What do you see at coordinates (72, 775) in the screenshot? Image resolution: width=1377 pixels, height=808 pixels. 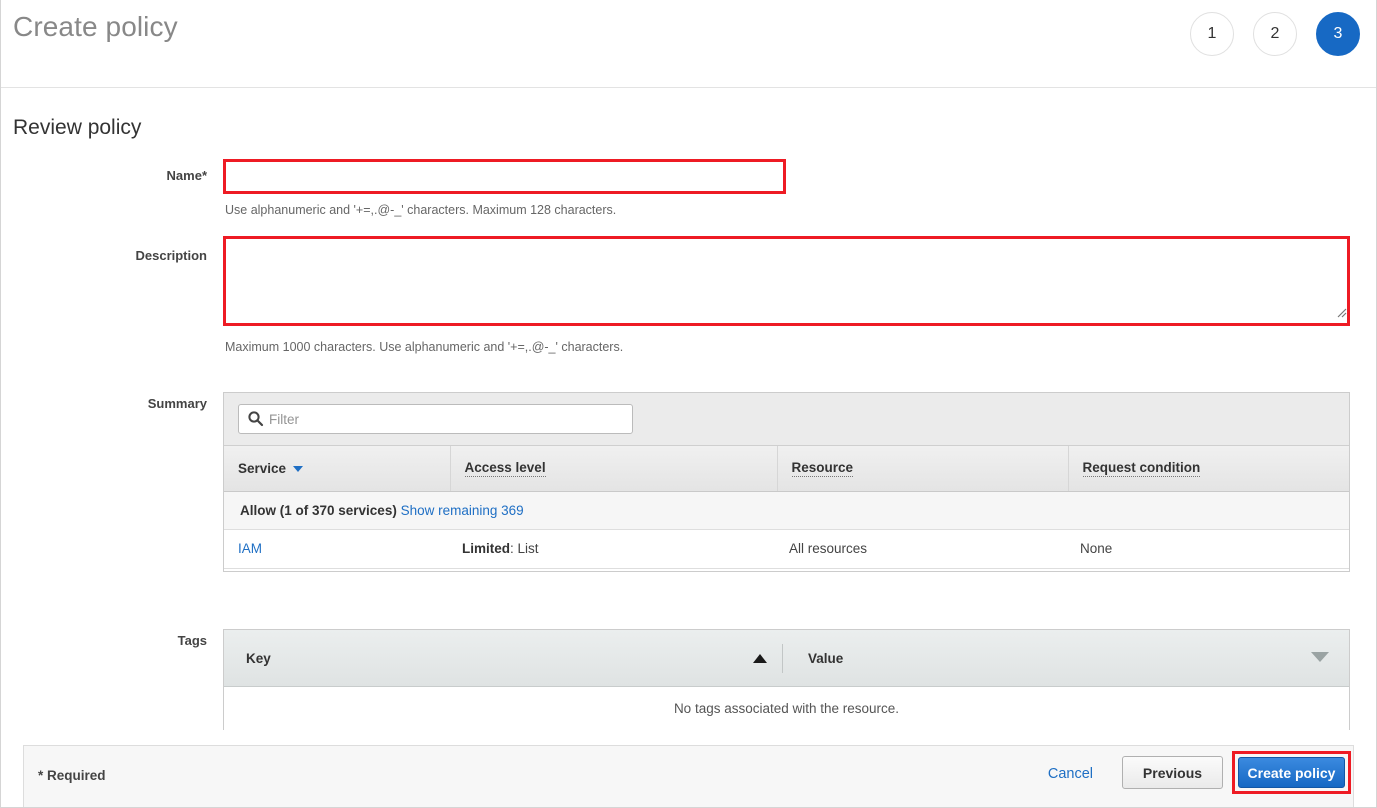 I see `required-note: * Required` at bounding box center [72, 775].